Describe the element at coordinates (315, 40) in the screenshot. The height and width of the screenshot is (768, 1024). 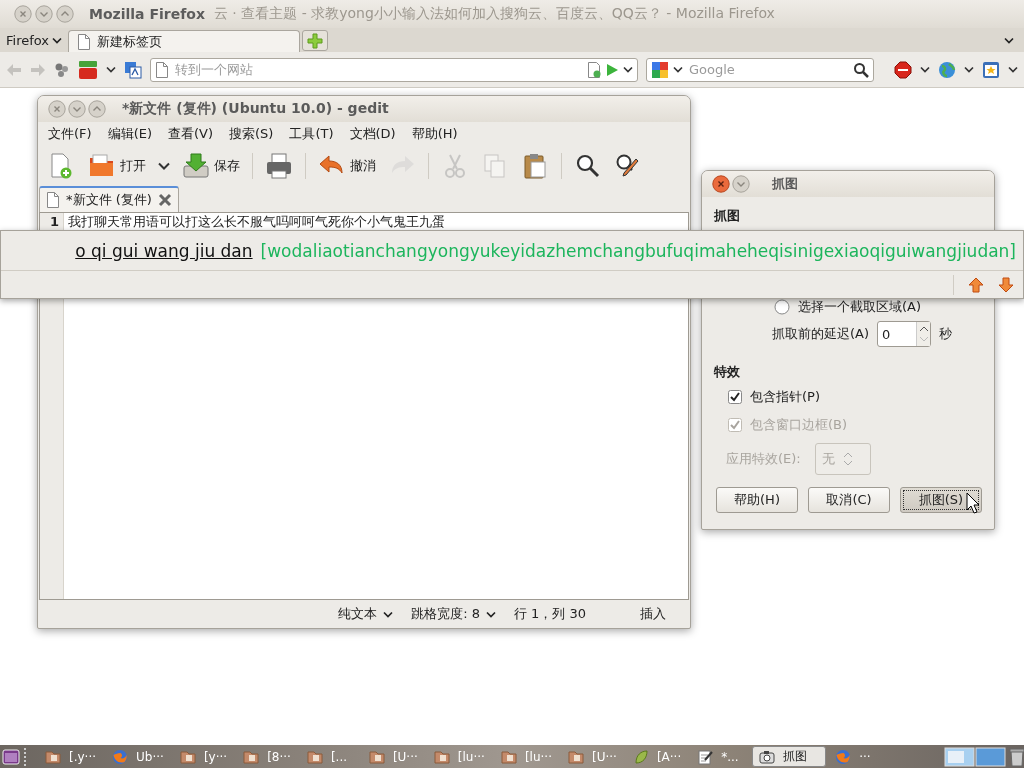
I see `plus-icon` at that location.